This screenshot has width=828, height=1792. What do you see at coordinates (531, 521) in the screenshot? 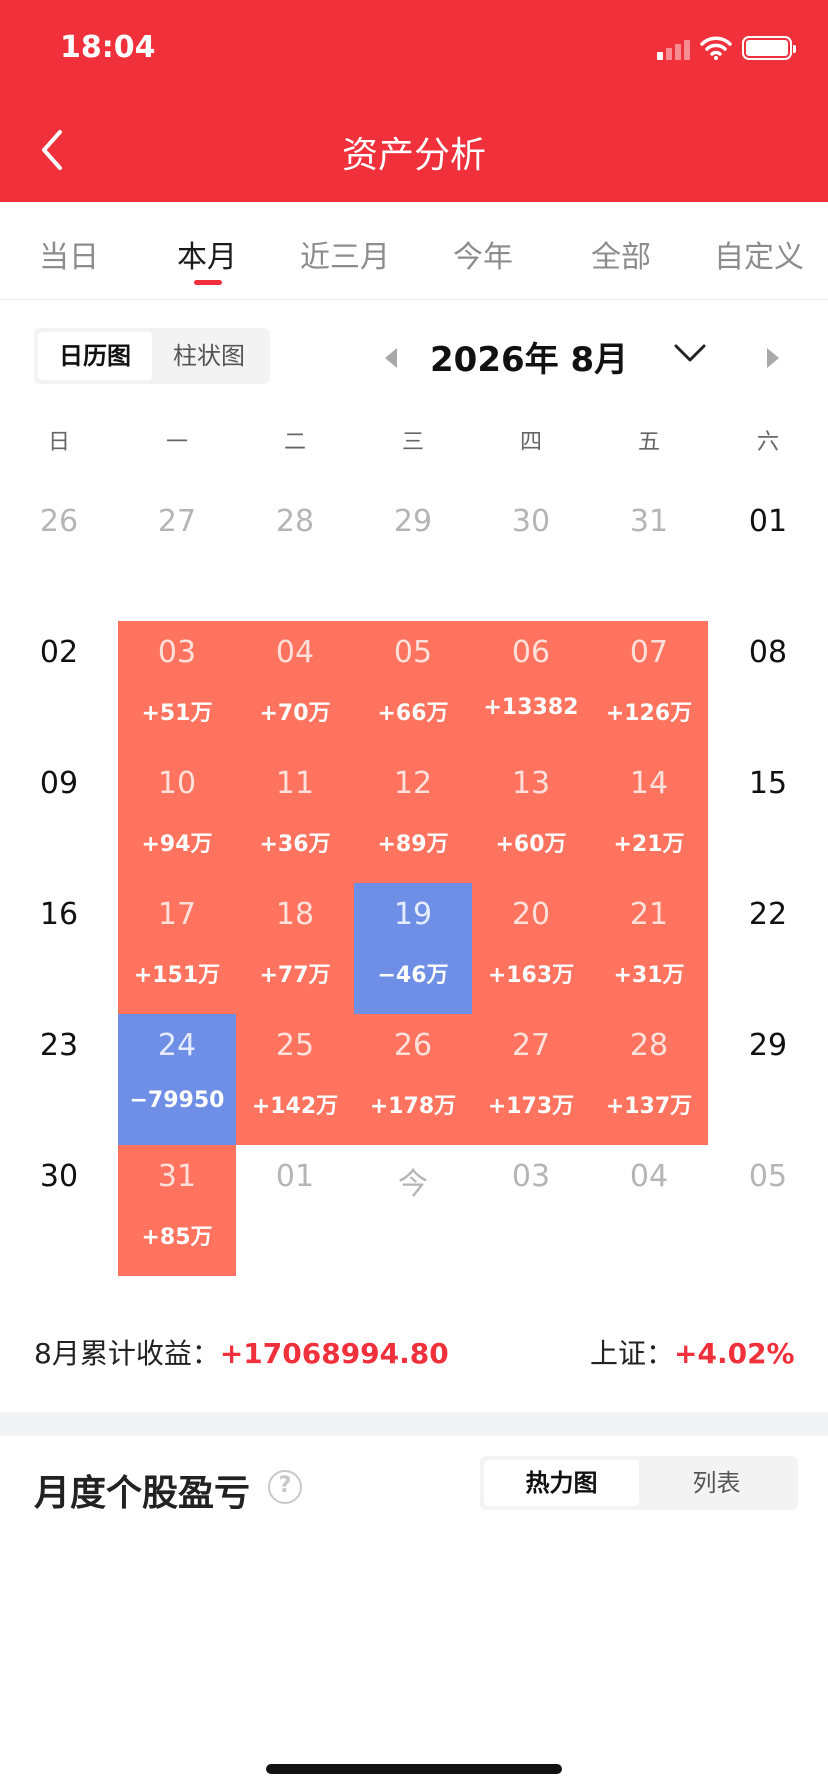
I see `day-number: 30` at bounding box center [531, 521].